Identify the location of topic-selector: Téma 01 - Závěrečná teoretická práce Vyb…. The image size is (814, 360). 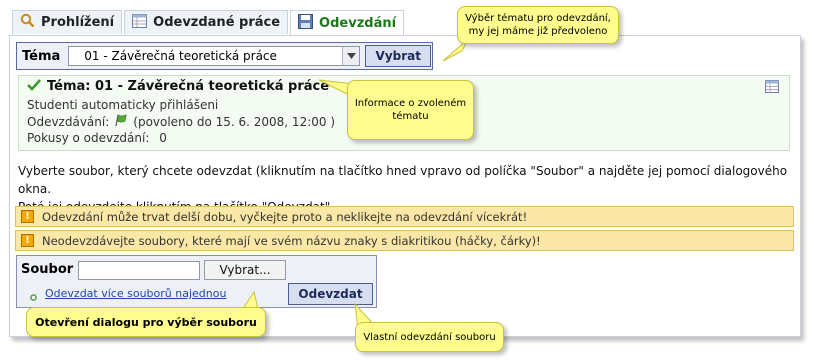
(224, 56).